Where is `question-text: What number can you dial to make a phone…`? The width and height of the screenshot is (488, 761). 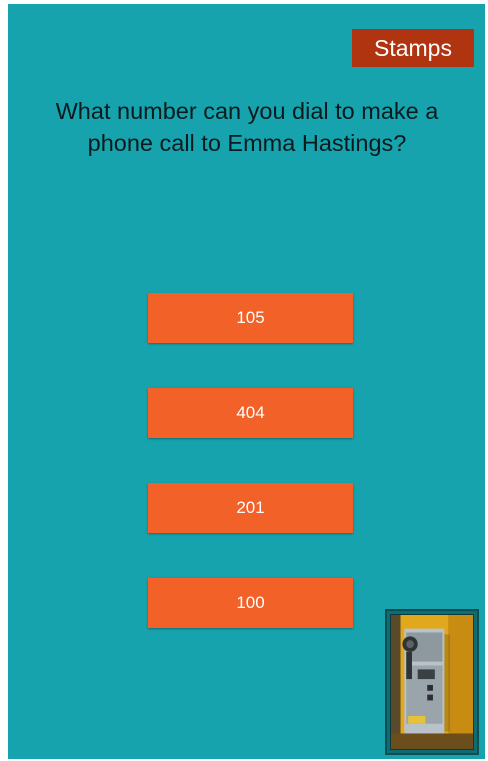 question-text: What number can you dial to make a phone… is located at coordinates (247, 127).